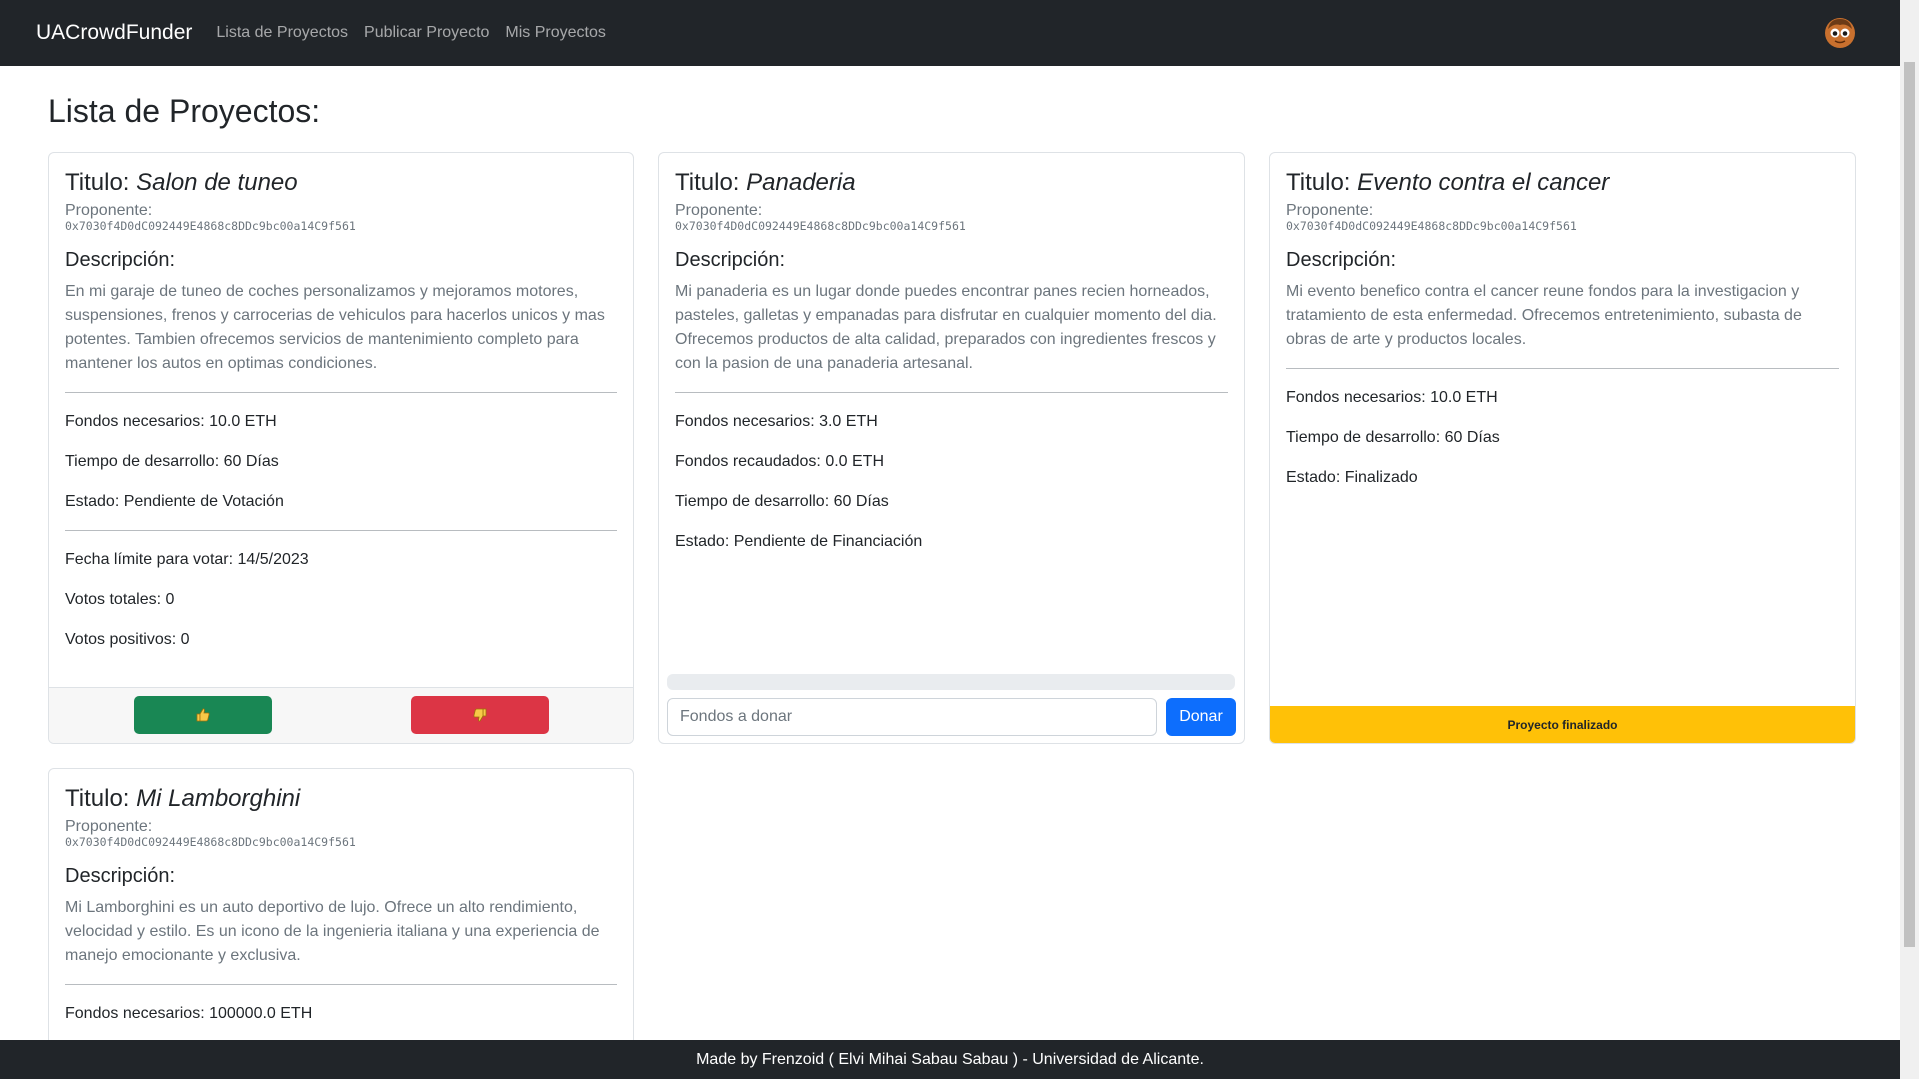  What do you see at coordinates (282, 33) in the screenshot?
I see `nav-link-lista-proyectos: Lista de Proyectos` at bounding box center [282, 33].